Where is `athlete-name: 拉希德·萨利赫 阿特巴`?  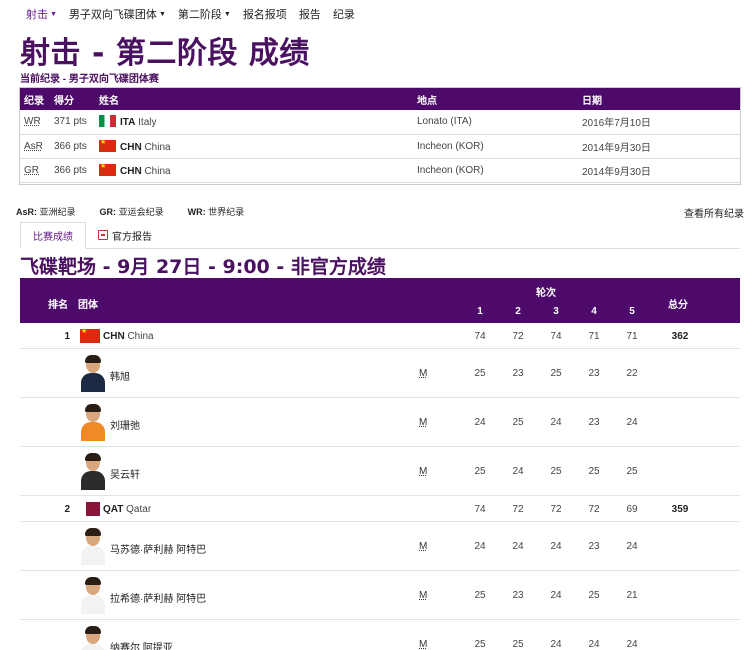 athlete-name: 拉希德·萨利赫 阿特巴 is located at coordinates (158, 597).